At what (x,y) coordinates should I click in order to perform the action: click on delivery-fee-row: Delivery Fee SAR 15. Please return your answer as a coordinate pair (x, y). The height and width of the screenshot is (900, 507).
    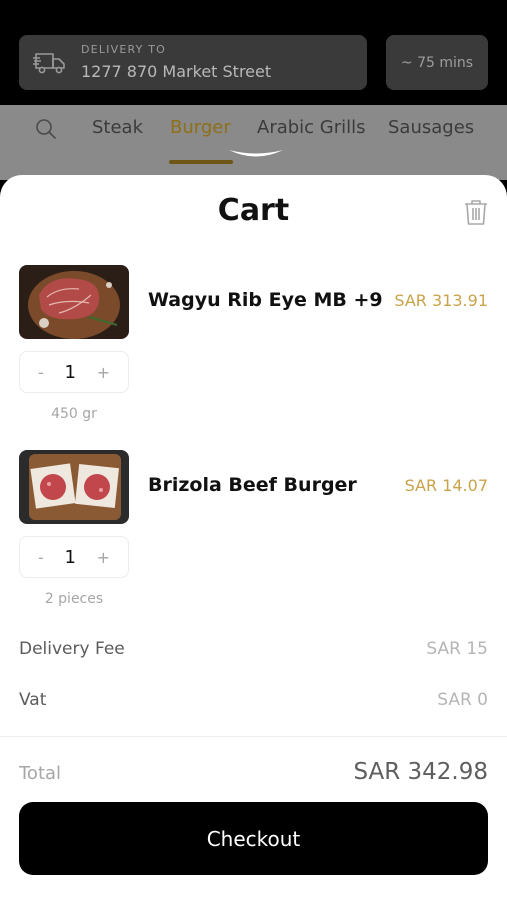
    Looking at the image, I should click on (253, 649).